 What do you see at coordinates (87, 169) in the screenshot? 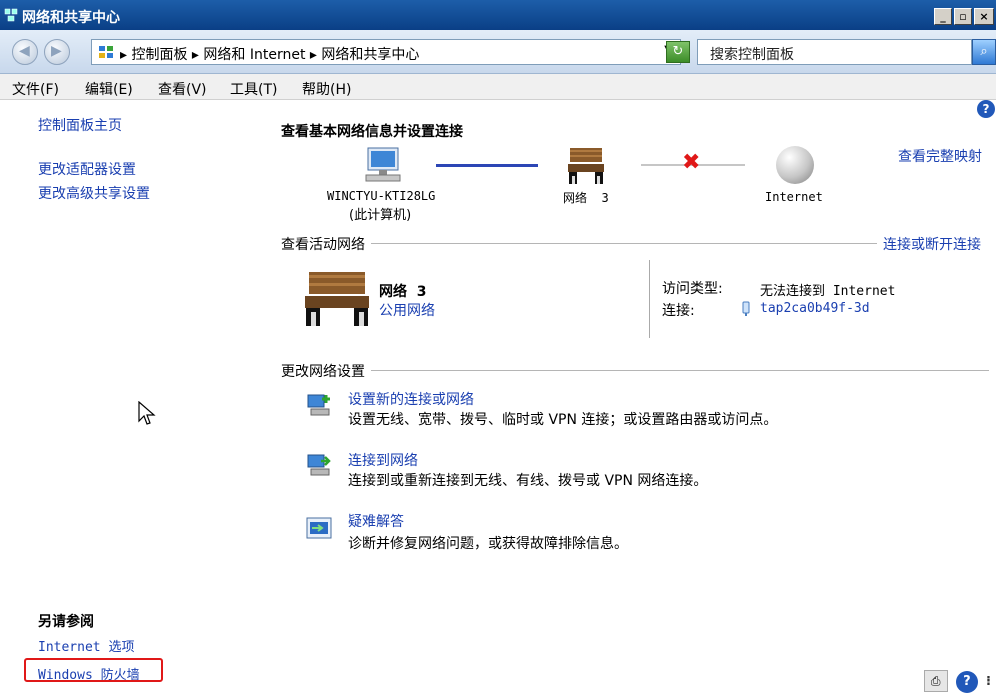
I see `change-adapter-settings-link: 更改适配器设置` at bounding box center [87, 169].